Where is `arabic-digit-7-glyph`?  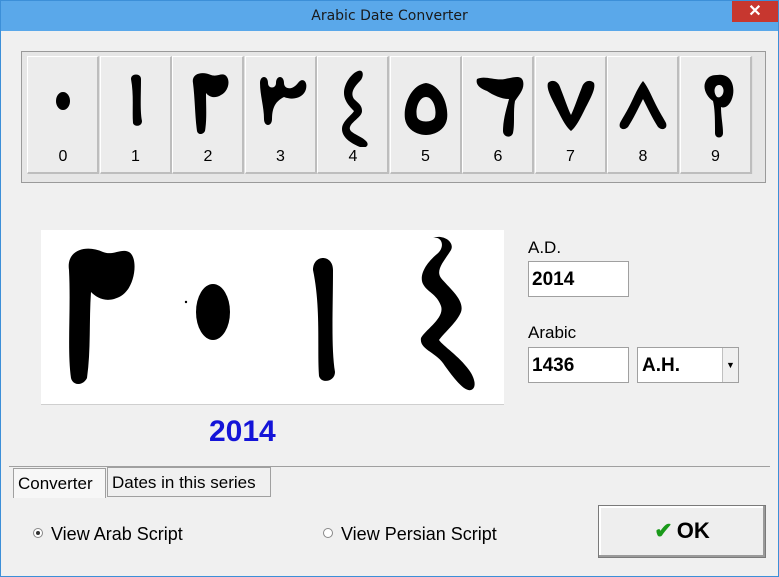
arabic-digit-7-glyph is located at coordinates (571, 104).